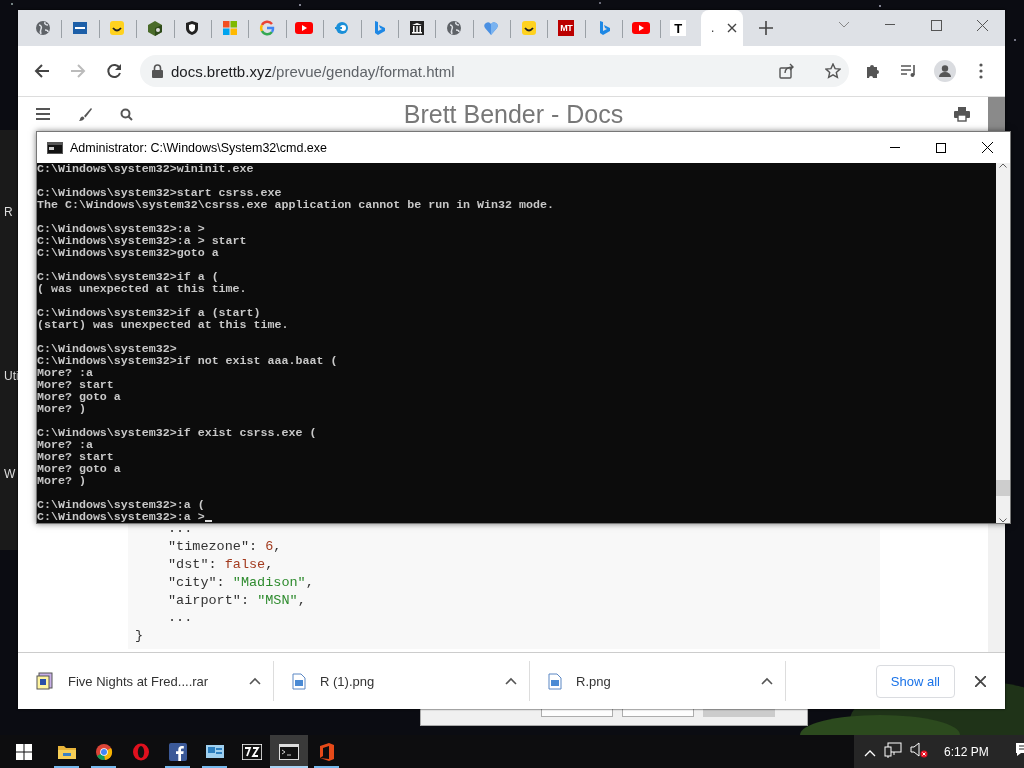 The height and width of the screenshot is (768, 1024). What do you see at coordinates (1003, 343) in the screenshot?
I see `scrollbar` at bounding box center [1003, 343].